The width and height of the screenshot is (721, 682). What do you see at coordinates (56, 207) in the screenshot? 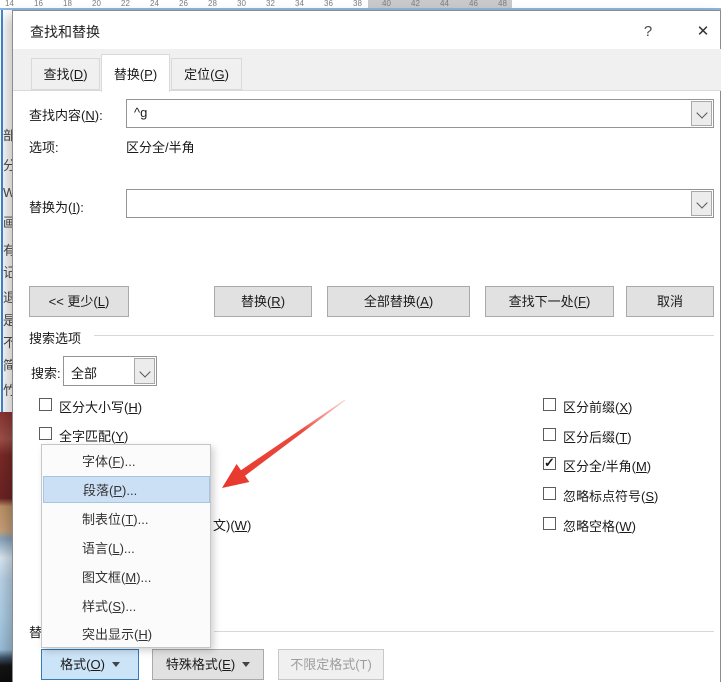
I see `replace-with-label: 替换为(I):` at bounding box center [56, 207].